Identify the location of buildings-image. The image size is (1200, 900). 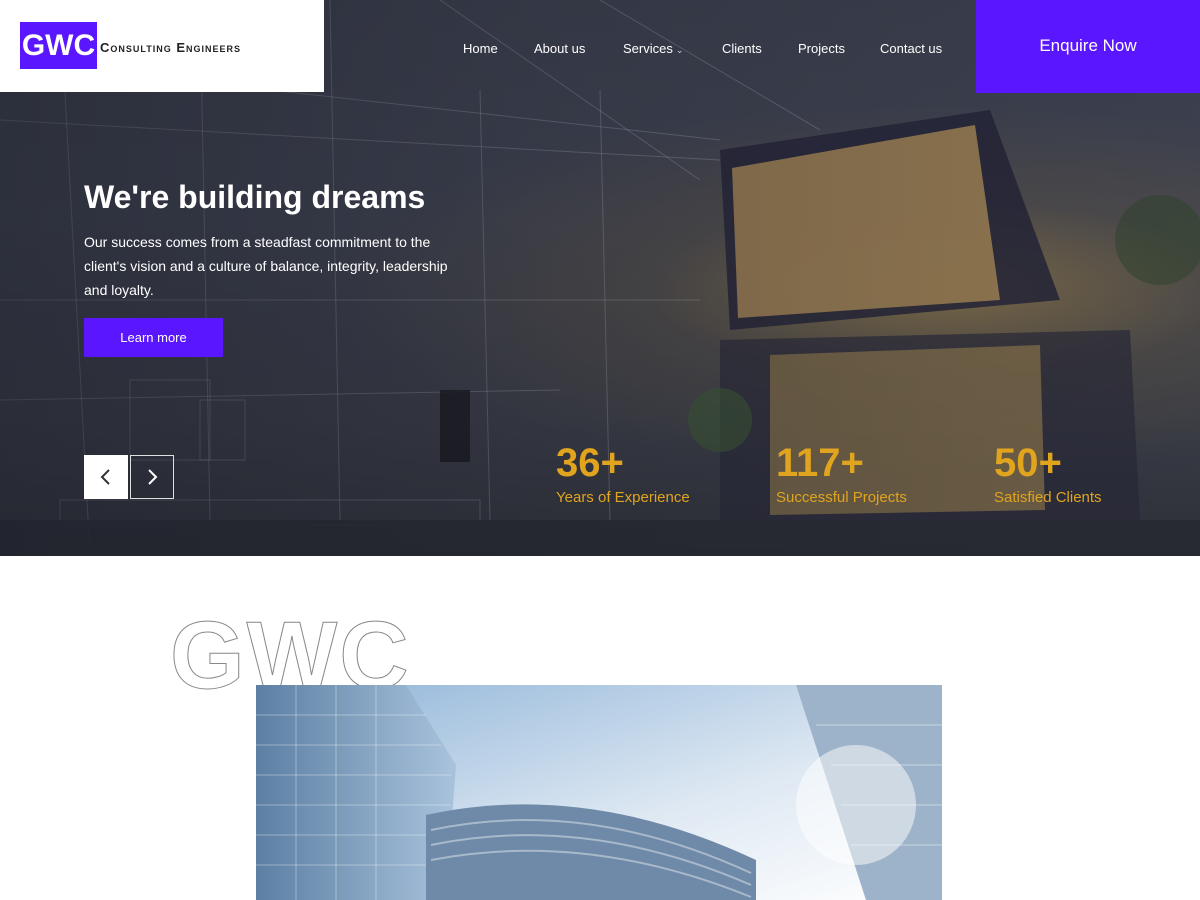
(599, 792).